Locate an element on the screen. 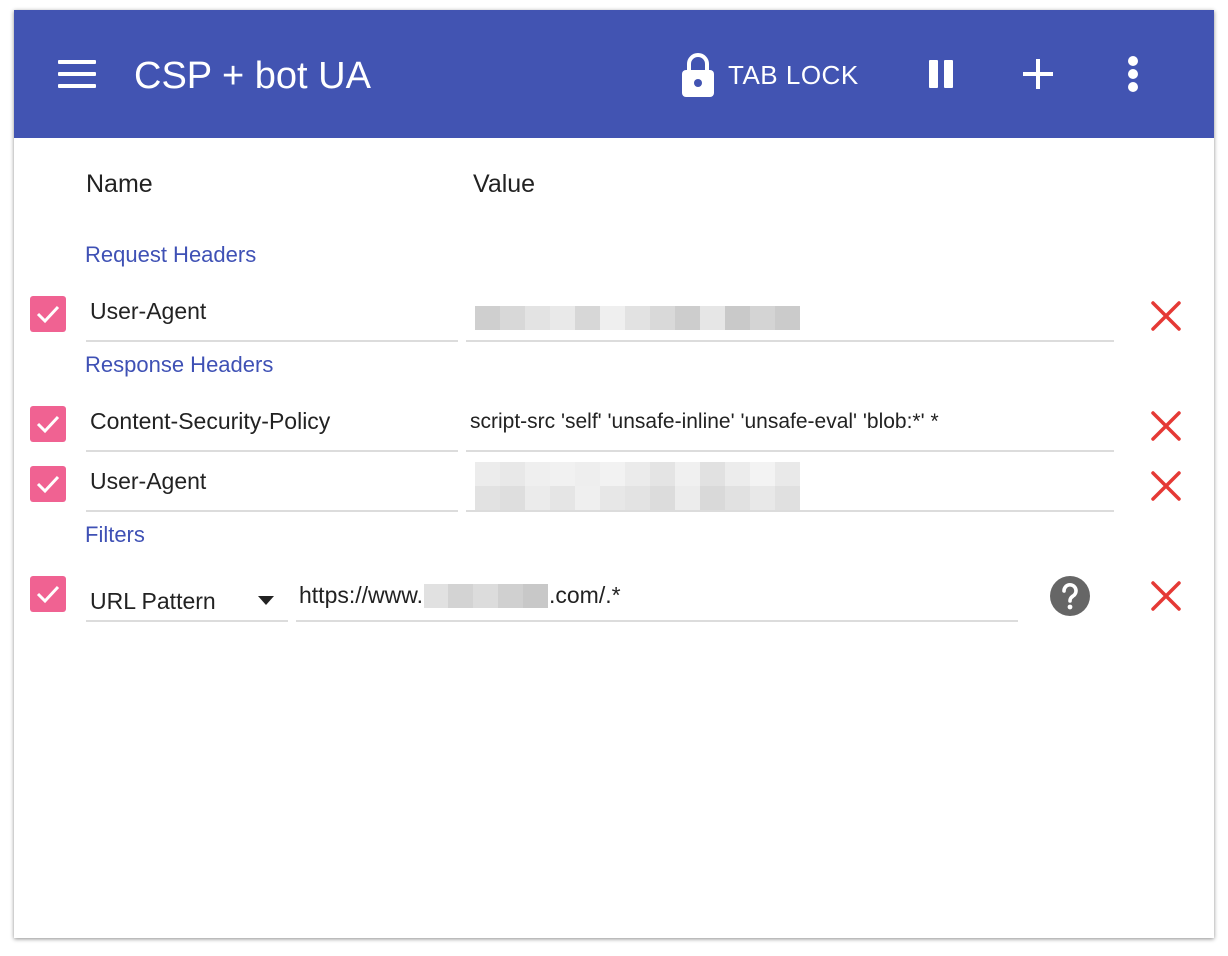 This screenshot has height=956, width=1228. response-headers-section-label: Response Headers is located at coordinates (179, 364).